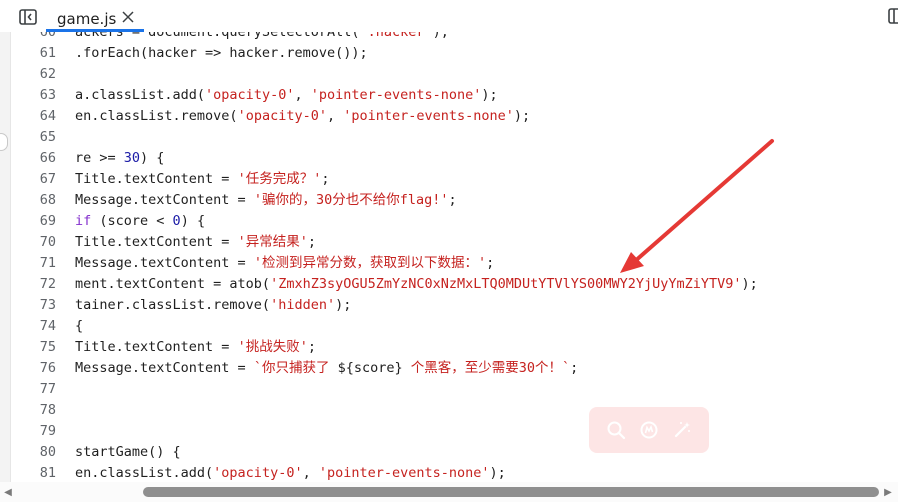  Describe the element at coordinates (28, 17) in the screenshot. I see `sidebar-toggle-icon` at that location.